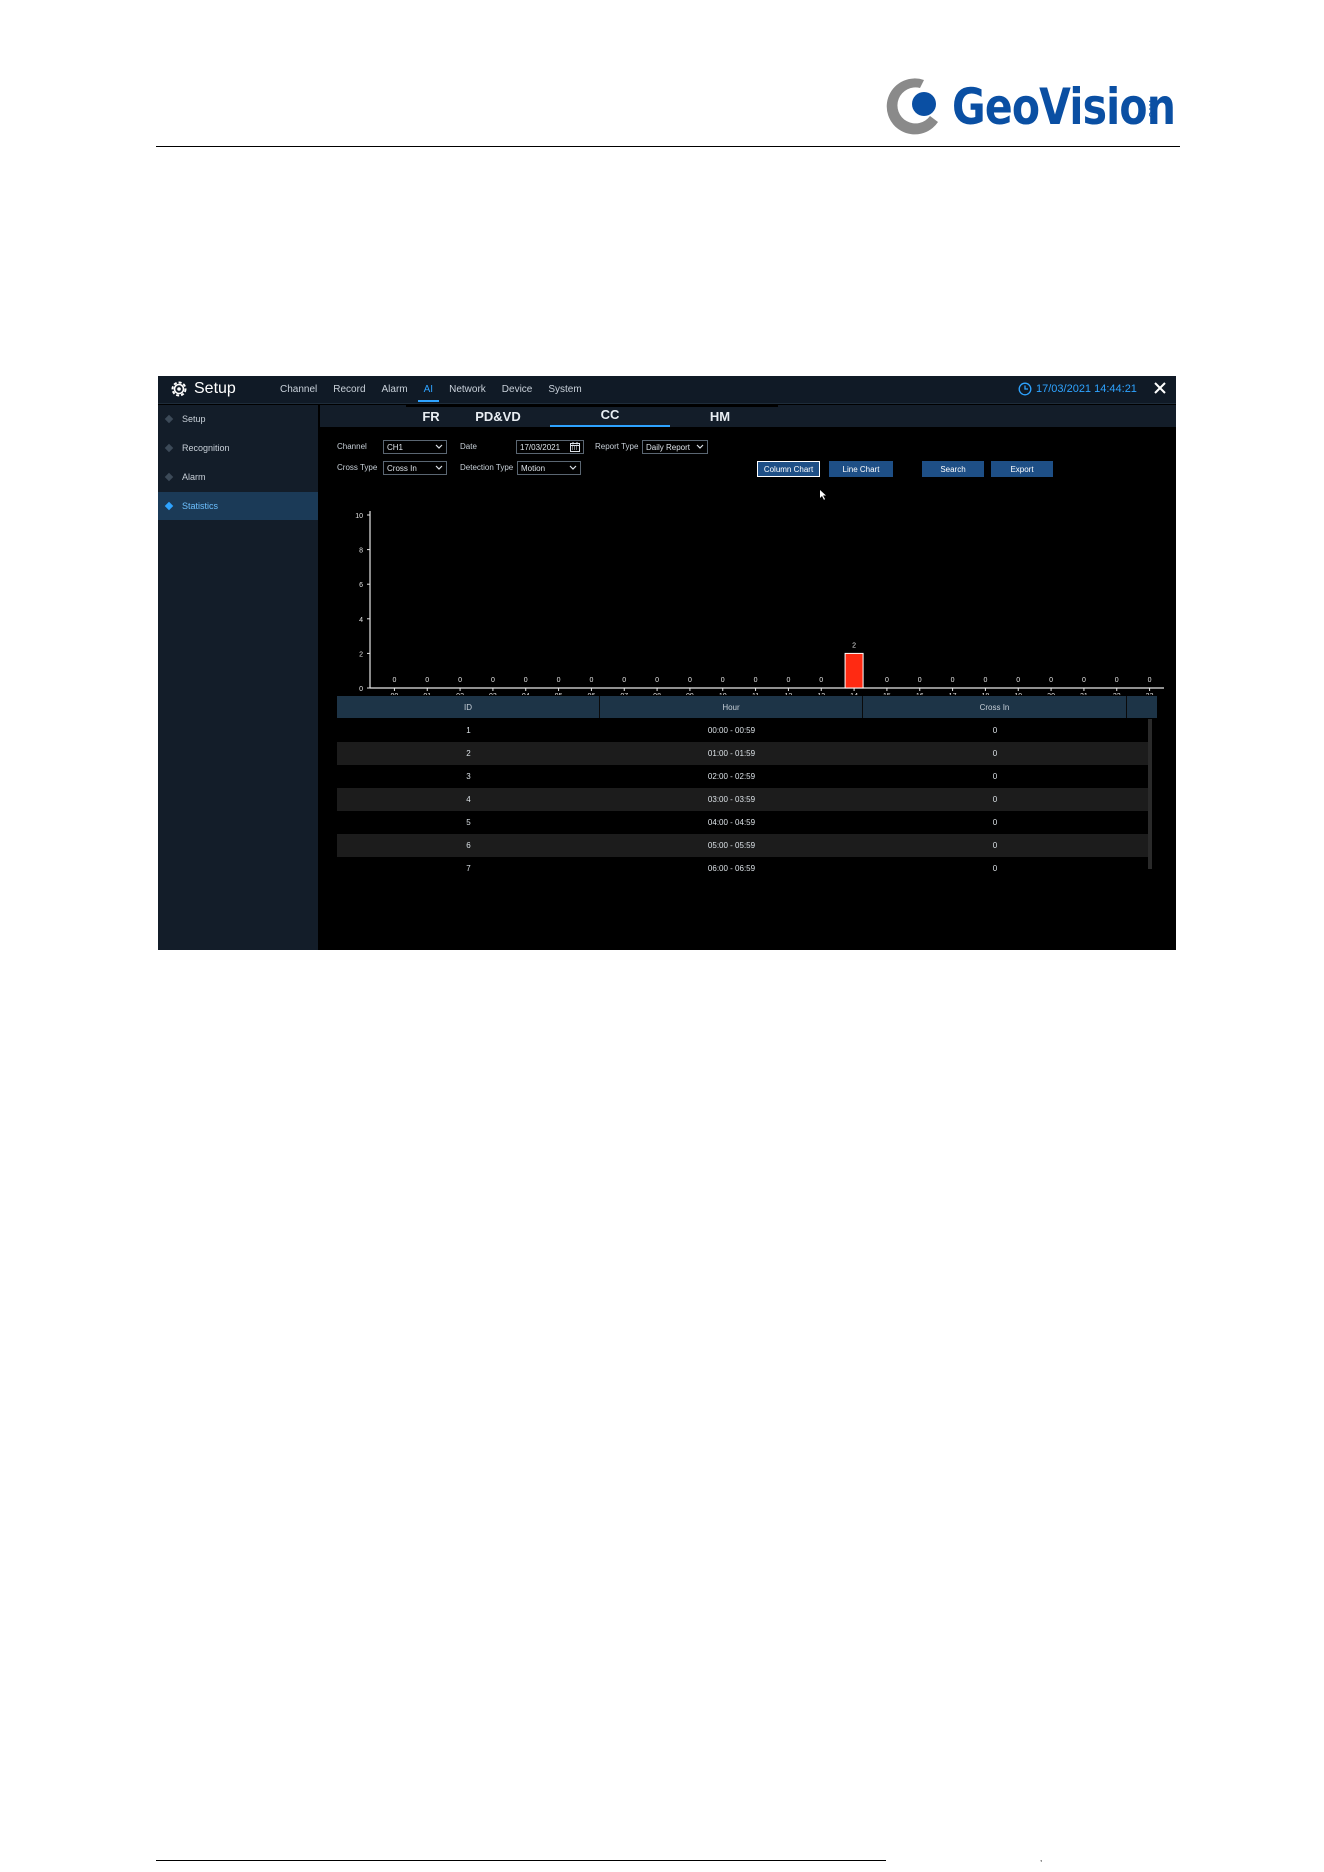 The image size is (1324, 1872). I want to click on clock: 17/03/2021 14:44:21, so click(1077, 389).